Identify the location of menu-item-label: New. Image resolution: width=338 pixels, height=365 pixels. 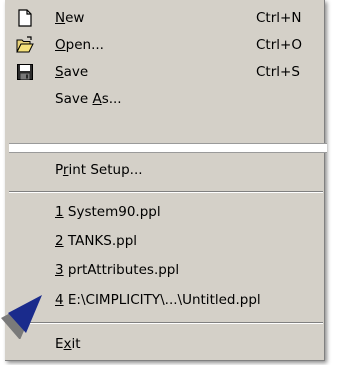
(70, 18).